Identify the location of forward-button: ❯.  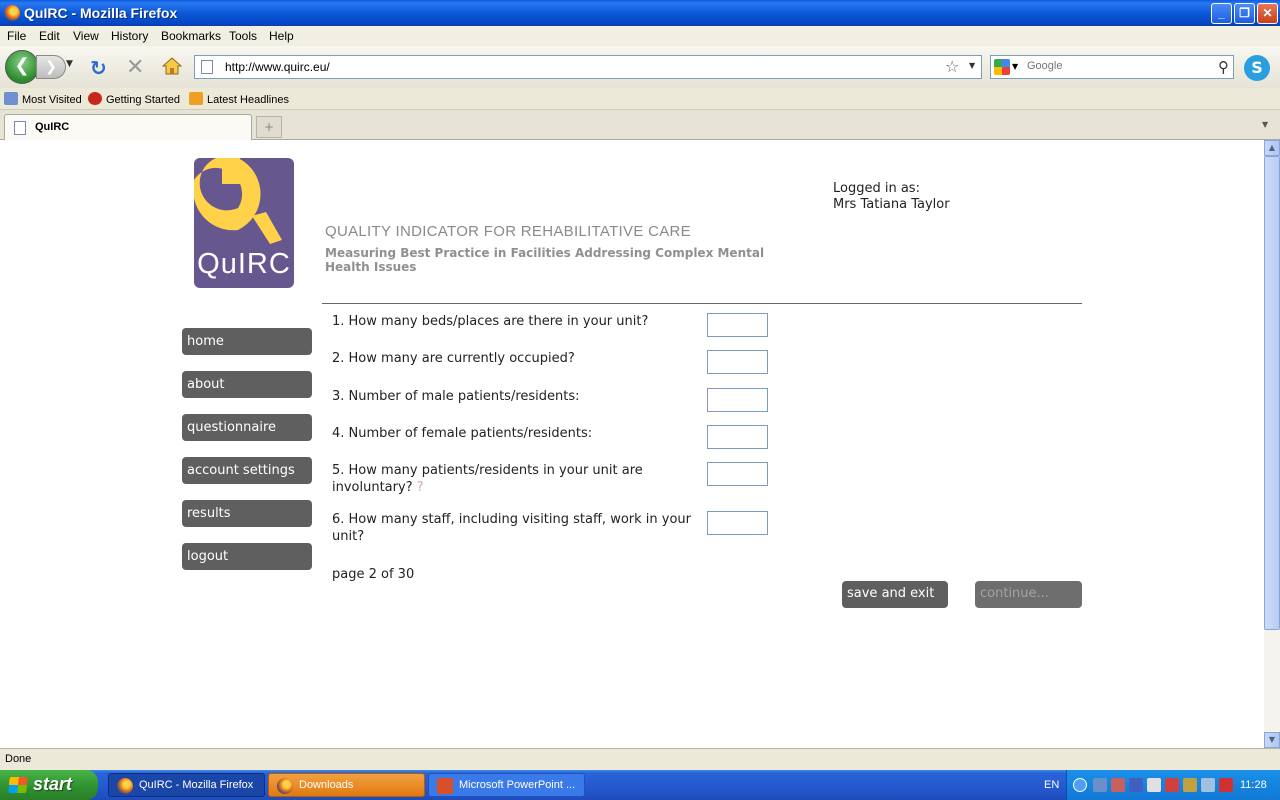
(51, 67).